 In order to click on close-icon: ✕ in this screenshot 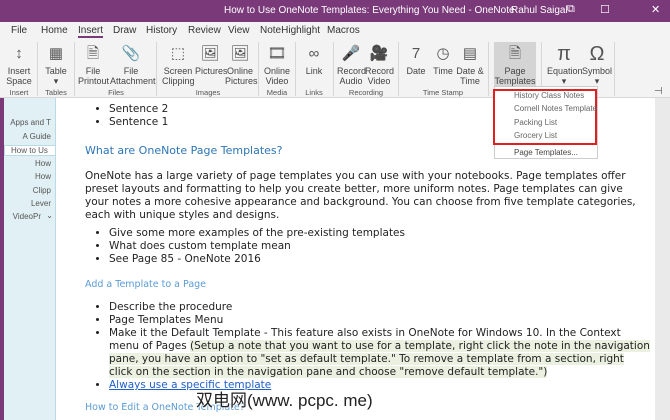, I will do `click(655, 9)`.